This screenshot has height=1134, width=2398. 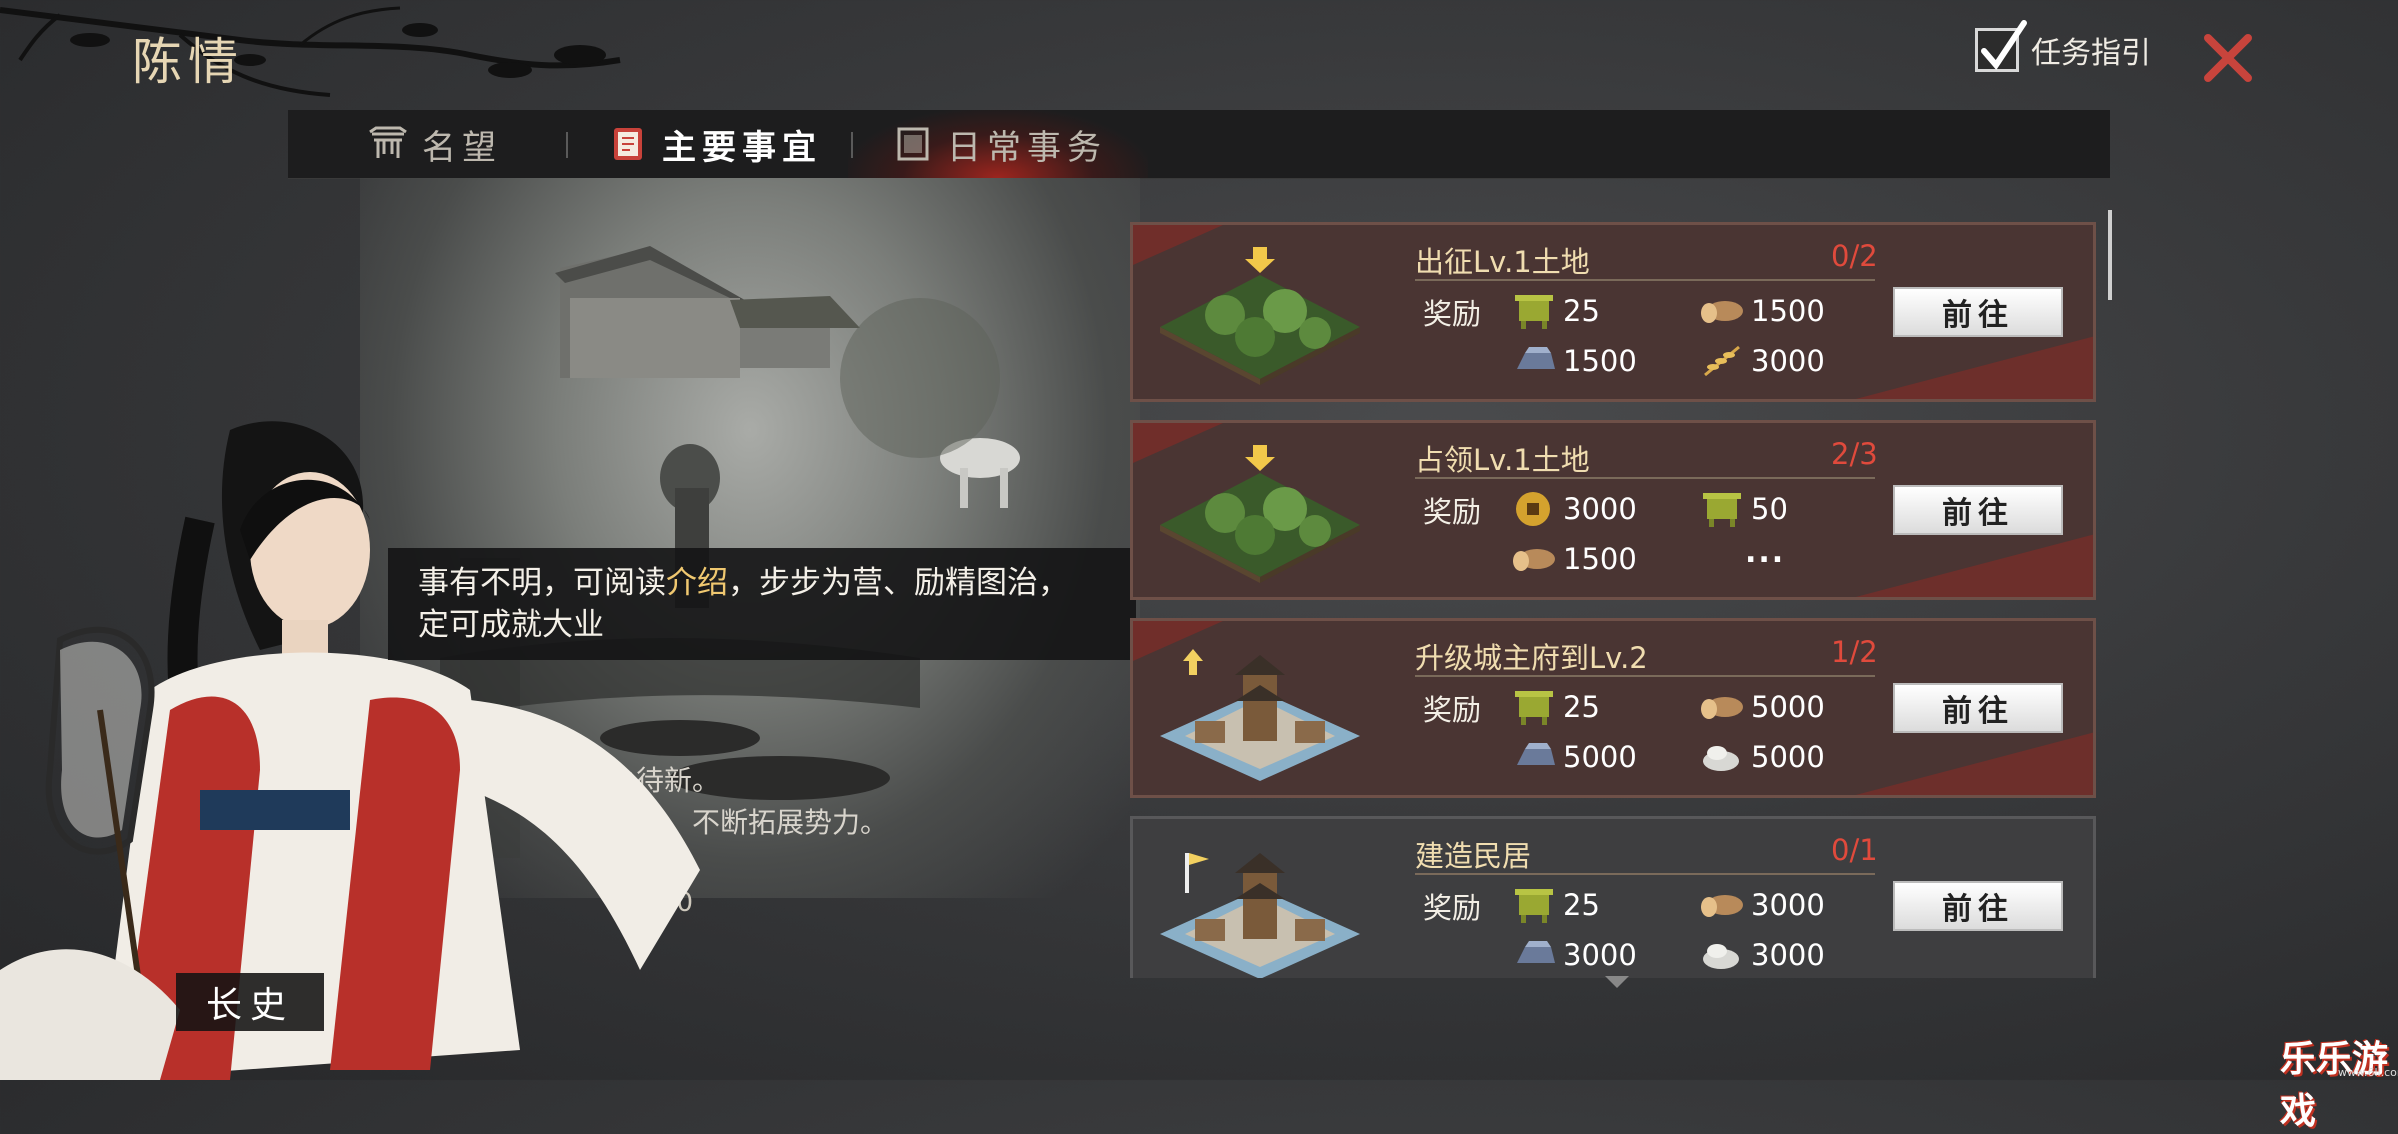 I want to click on reward-item: 50, so click(x=1743, y=509).